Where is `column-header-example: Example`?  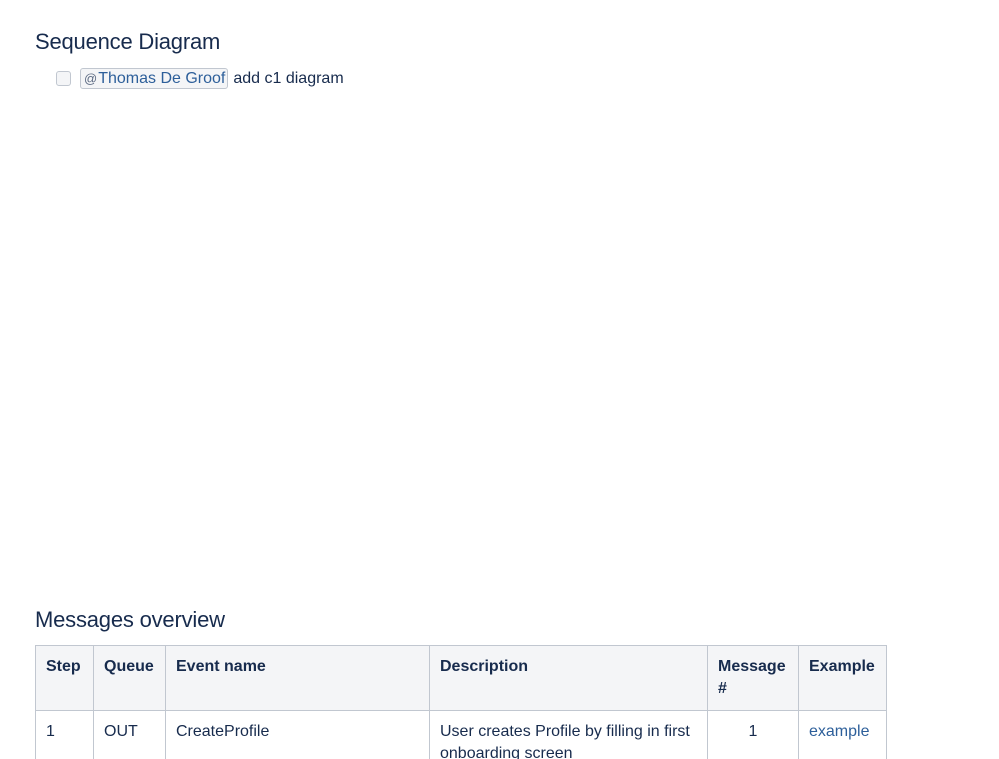 column-header-example: Example is located at coordinates (842, 678).